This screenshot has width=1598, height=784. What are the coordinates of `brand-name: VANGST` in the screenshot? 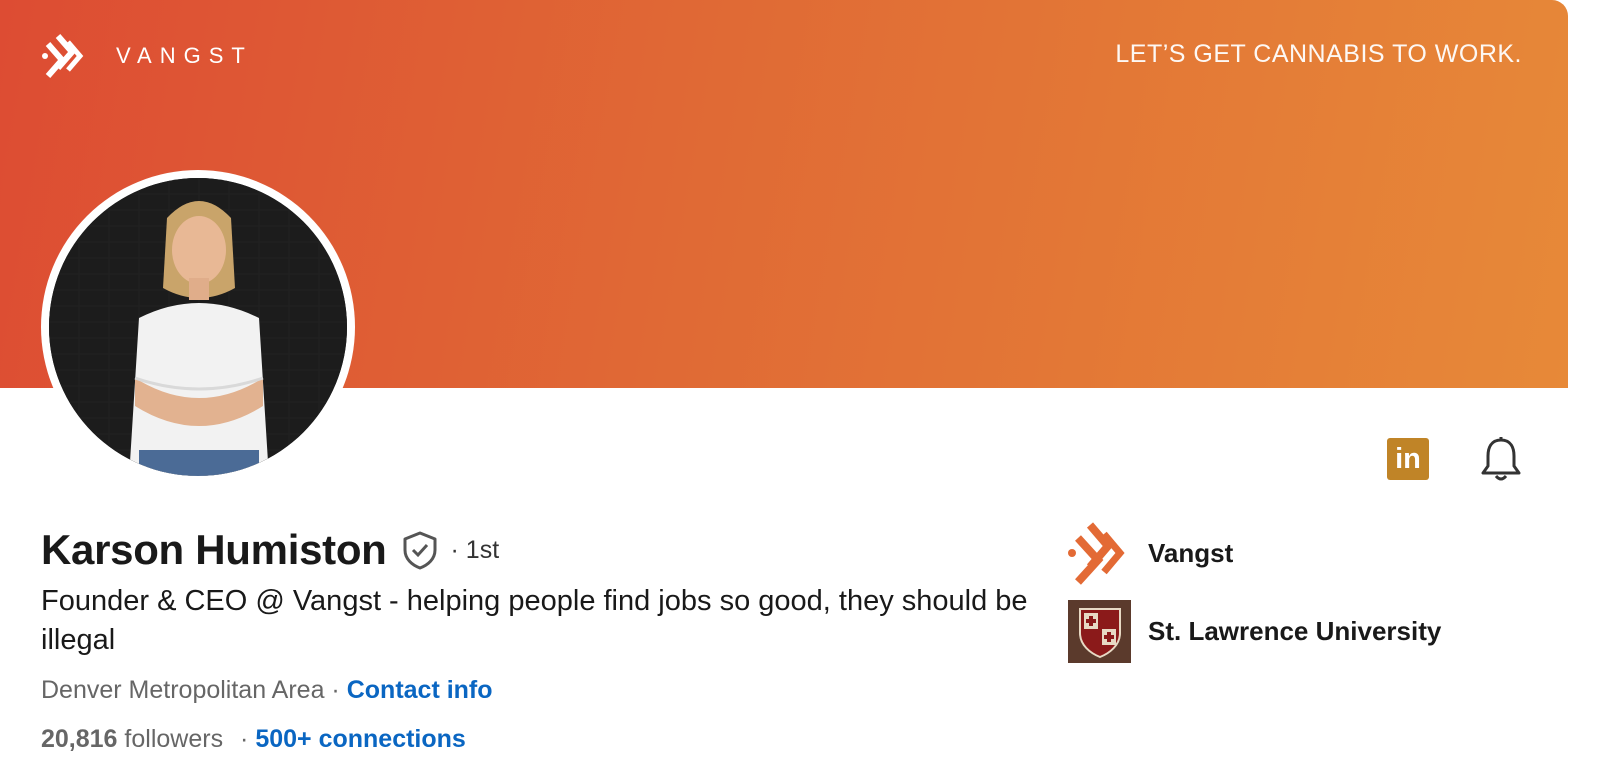 It's located at (184, 55).